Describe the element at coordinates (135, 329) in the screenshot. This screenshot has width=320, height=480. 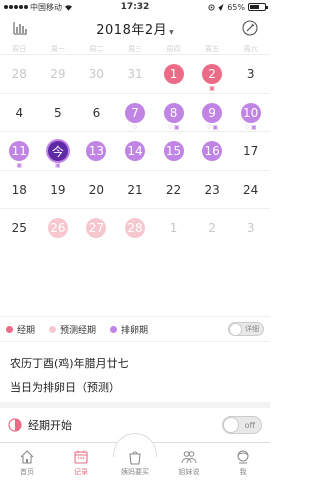
I see `legend-bar: 经期 预测经期 排卵期 详细` at that location.